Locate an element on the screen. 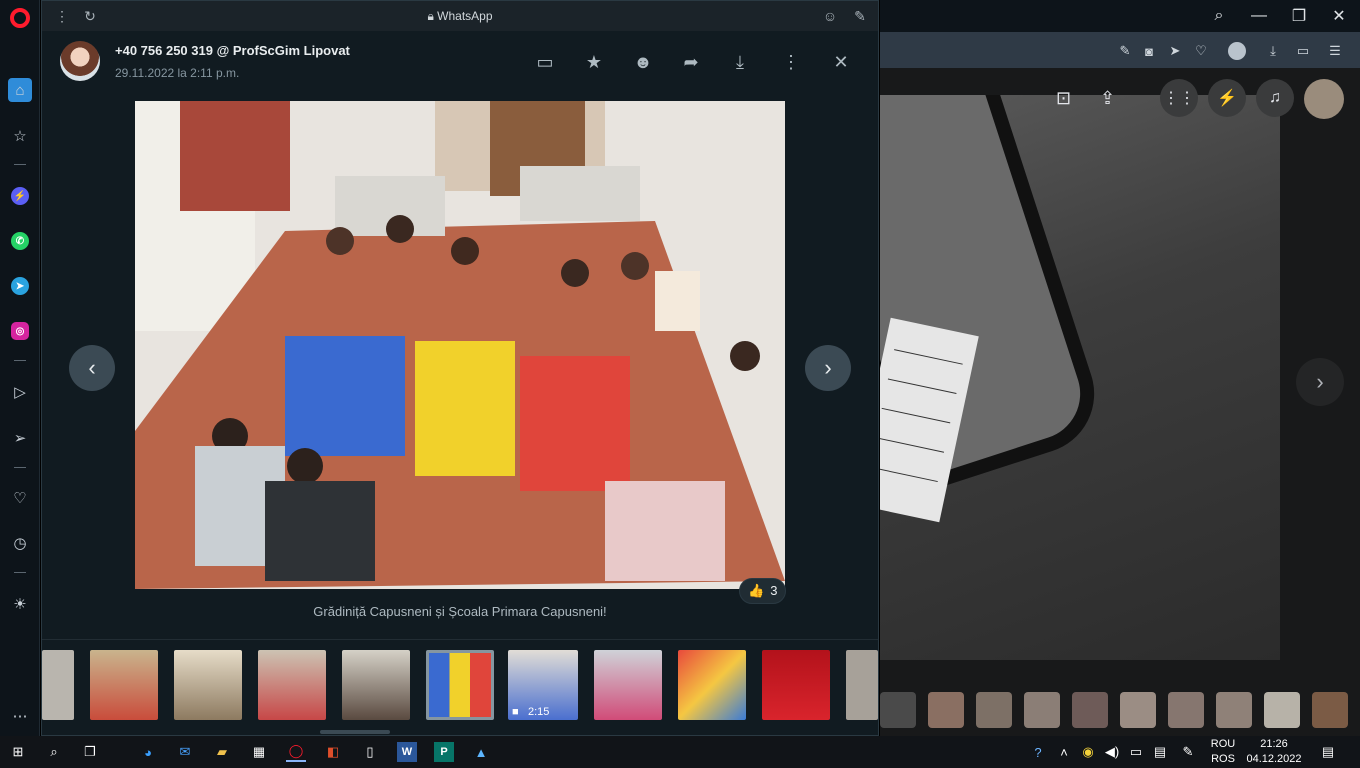 This screenshot has height=768, width=1360. sender-name: +40 756 250 319 @ ProfScGim Lipovat is located at coordinates (232, 50).